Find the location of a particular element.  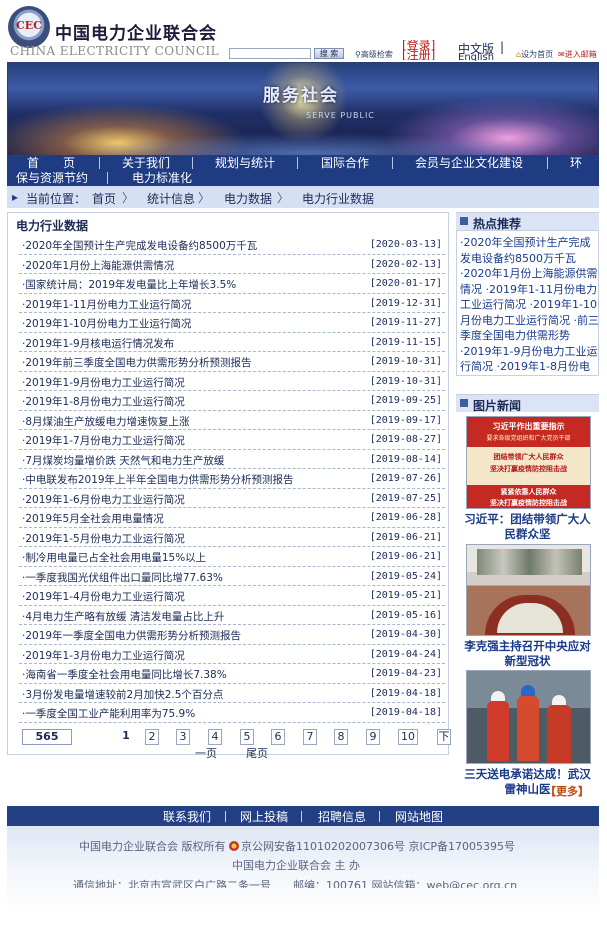

article-title-link: ·2020年1月份上海能源供需情况 is located at coordinates (98, 265).